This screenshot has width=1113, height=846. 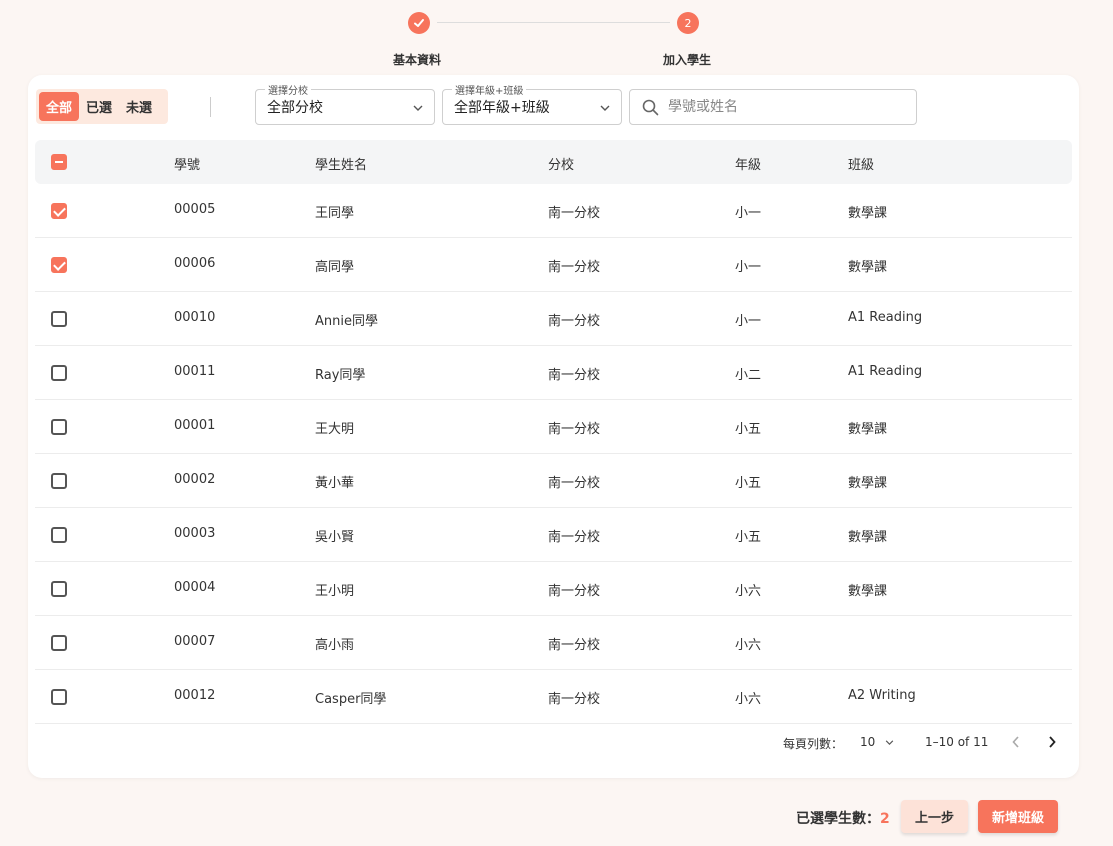 What do you see at coordinates (934, 816) in the screenshot?
I see `previous-step-button: 上一步` at bounding box center [934, 816].